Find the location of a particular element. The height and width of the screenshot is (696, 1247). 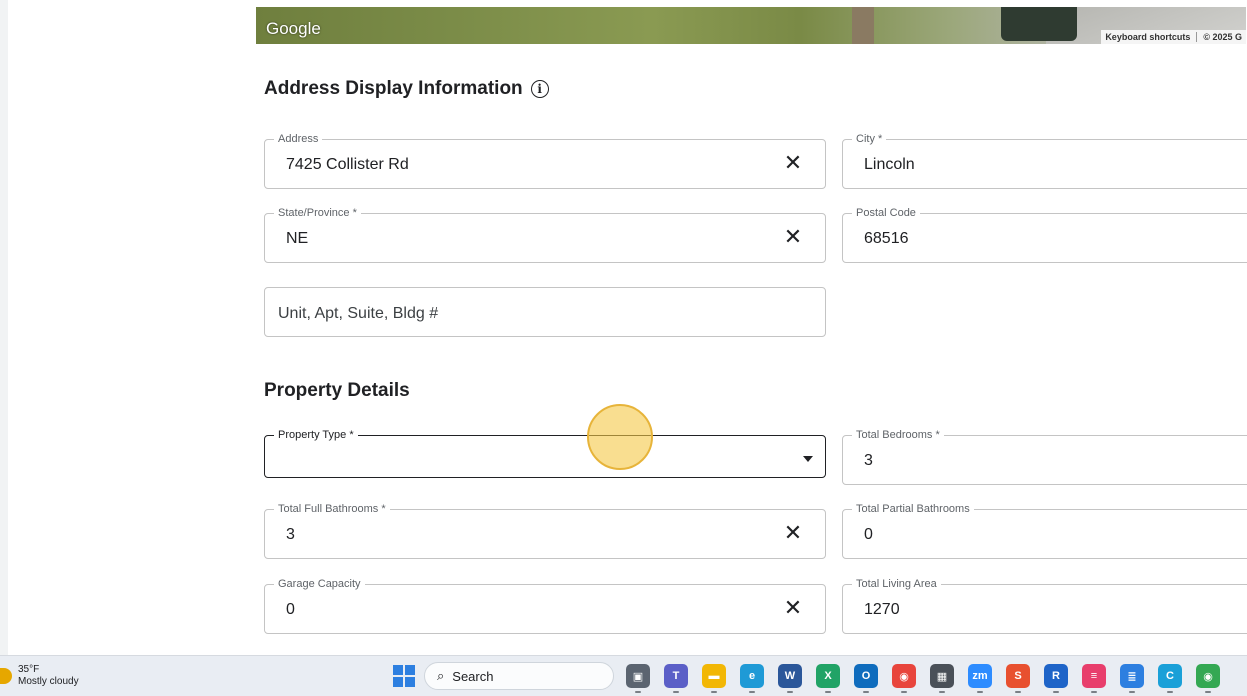

app-r-icon: R is located at coordinates (1056, 678).